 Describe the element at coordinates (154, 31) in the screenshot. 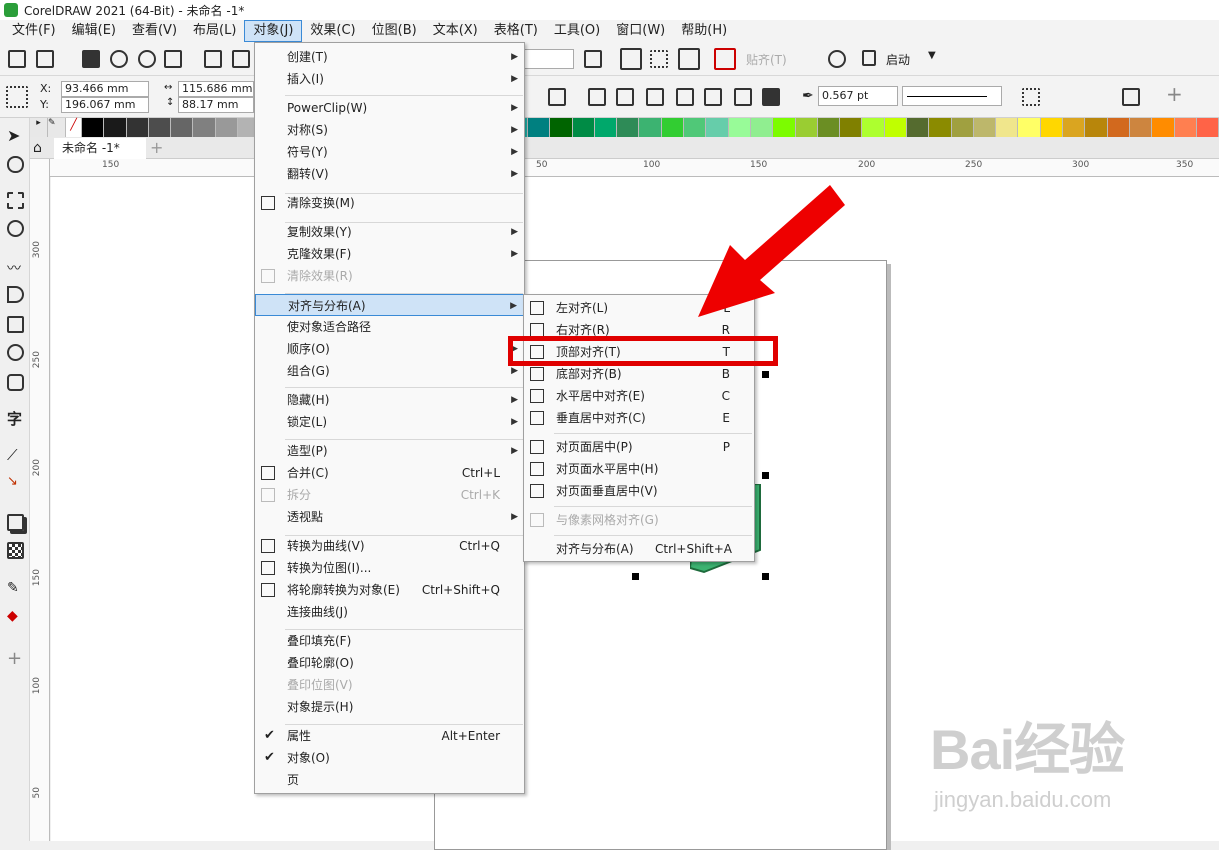

I see `menu-view: 查看(V)` at that location.